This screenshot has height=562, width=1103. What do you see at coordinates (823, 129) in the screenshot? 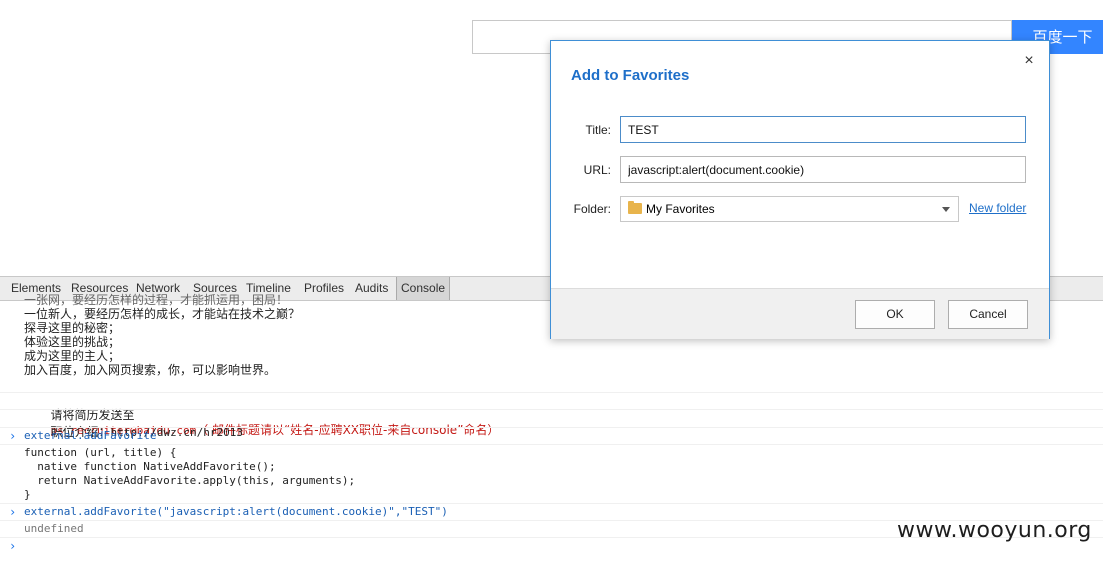
I see `title-field` at bounding box center [823, 129].